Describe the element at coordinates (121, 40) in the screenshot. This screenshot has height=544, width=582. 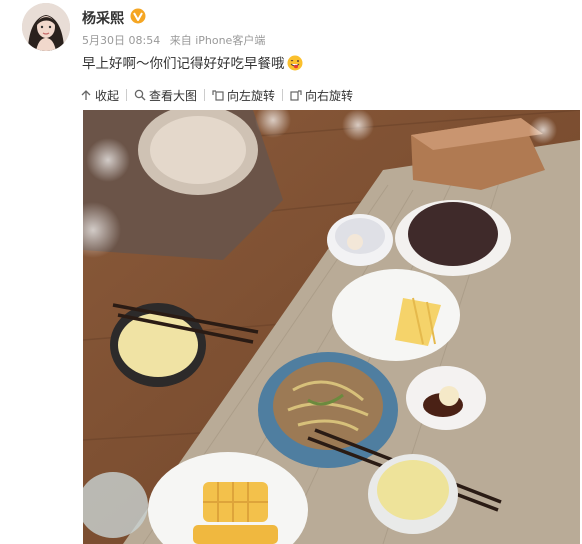
I see `post-date: 5月30日 08:54` at that location.